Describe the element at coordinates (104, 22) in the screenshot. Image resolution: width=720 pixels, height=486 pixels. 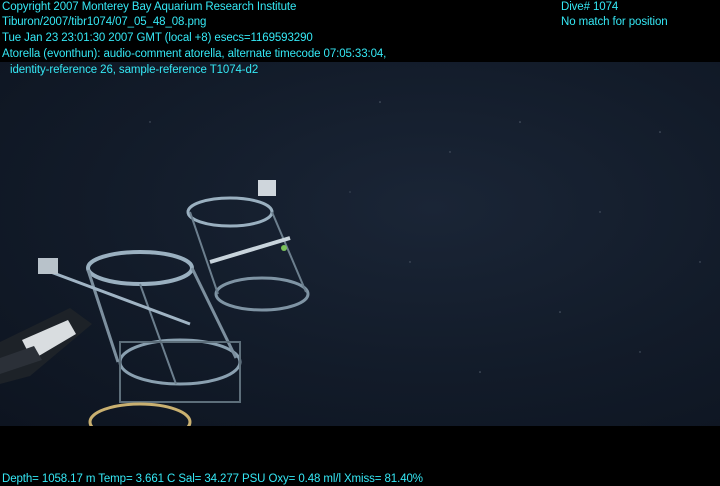
I see `file-path-text: Tiburon/2007/tibr1074/07_05_48_08.png` at that location.